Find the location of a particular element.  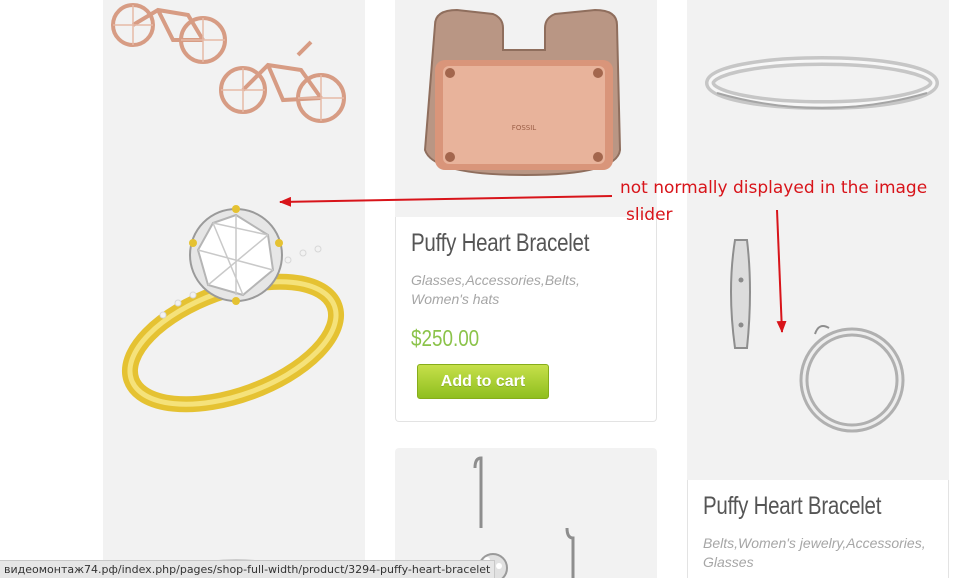

annotation-arrows is located at coordinates (533, 264).